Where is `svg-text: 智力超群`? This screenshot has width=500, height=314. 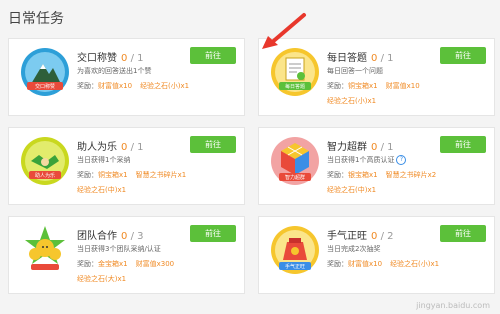
svg-text: 智力超群 is located at coordinates (295, 177).